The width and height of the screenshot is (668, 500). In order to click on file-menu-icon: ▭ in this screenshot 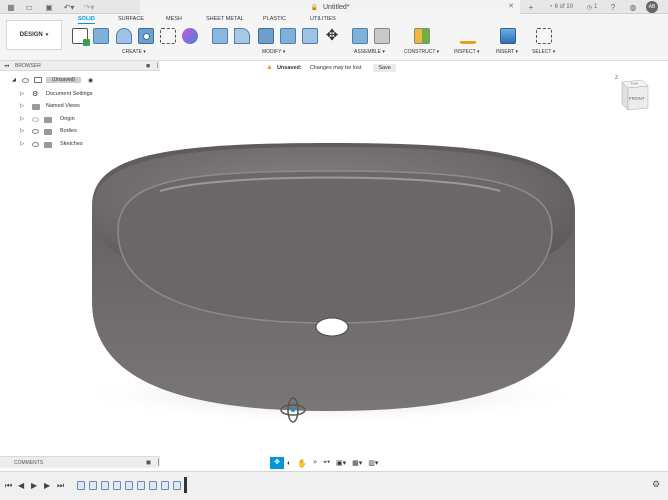, I will do `click(29, 7)`.